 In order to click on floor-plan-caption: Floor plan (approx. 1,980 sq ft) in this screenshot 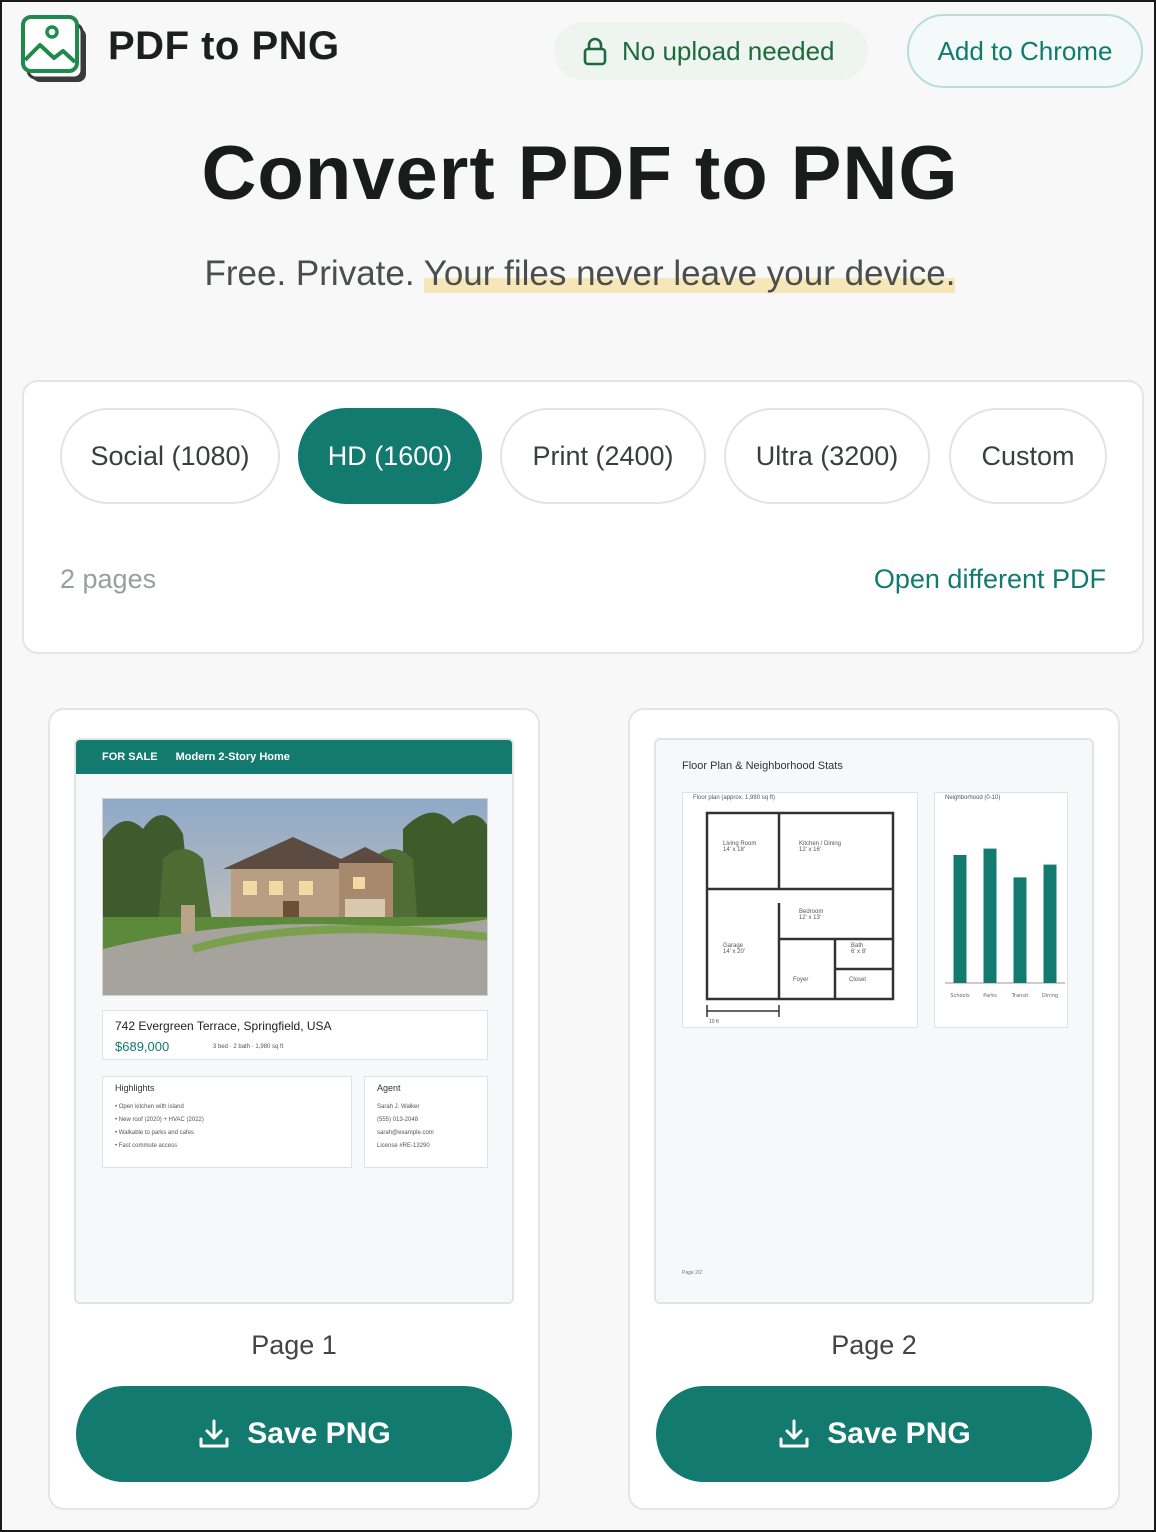, I will do `click(734, 798)`.